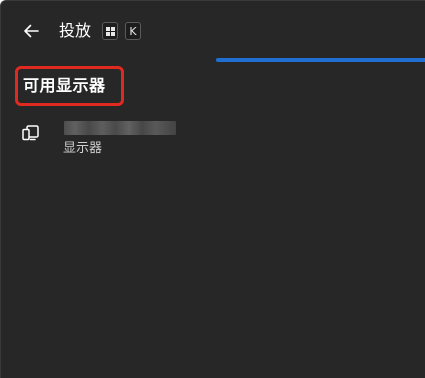 The image size is (425, 378). I want to click on device-list-item: 显示器, so click(165, 139).